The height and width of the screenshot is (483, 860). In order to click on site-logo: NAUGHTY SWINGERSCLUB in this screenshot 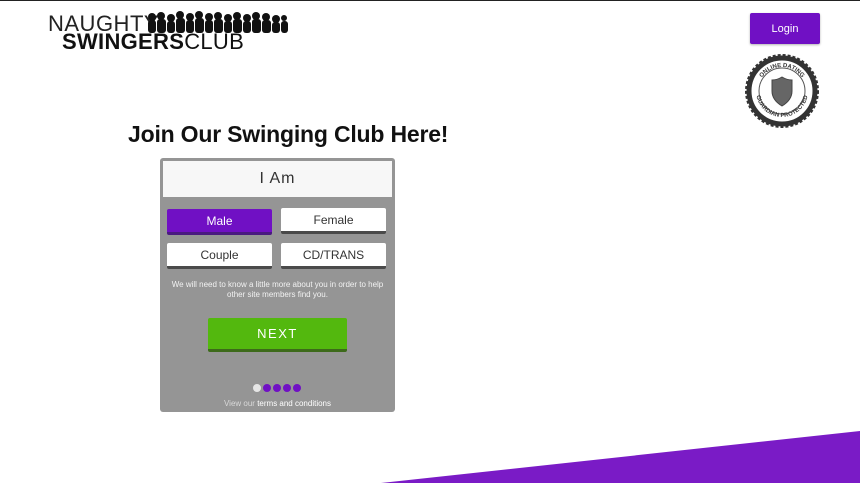, I will do `click(168, 32)`.